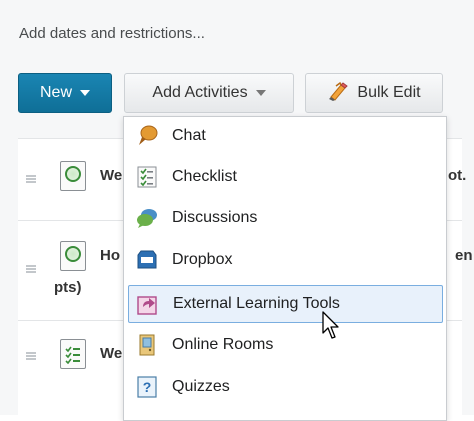 The height and width of the screenshot is (421, 474). Describe the element at coordinates (285, 177) in the screenshot. I see `menu-item-checklist: Checklist` at that location.